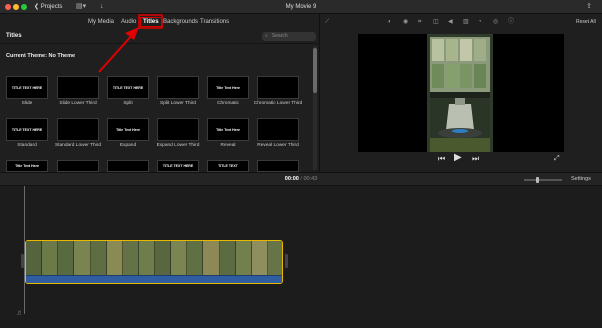 The height and width of the screenshot is (328, 602). I want to click on tile-label: Reveal Lower Third, so click(278, 145).